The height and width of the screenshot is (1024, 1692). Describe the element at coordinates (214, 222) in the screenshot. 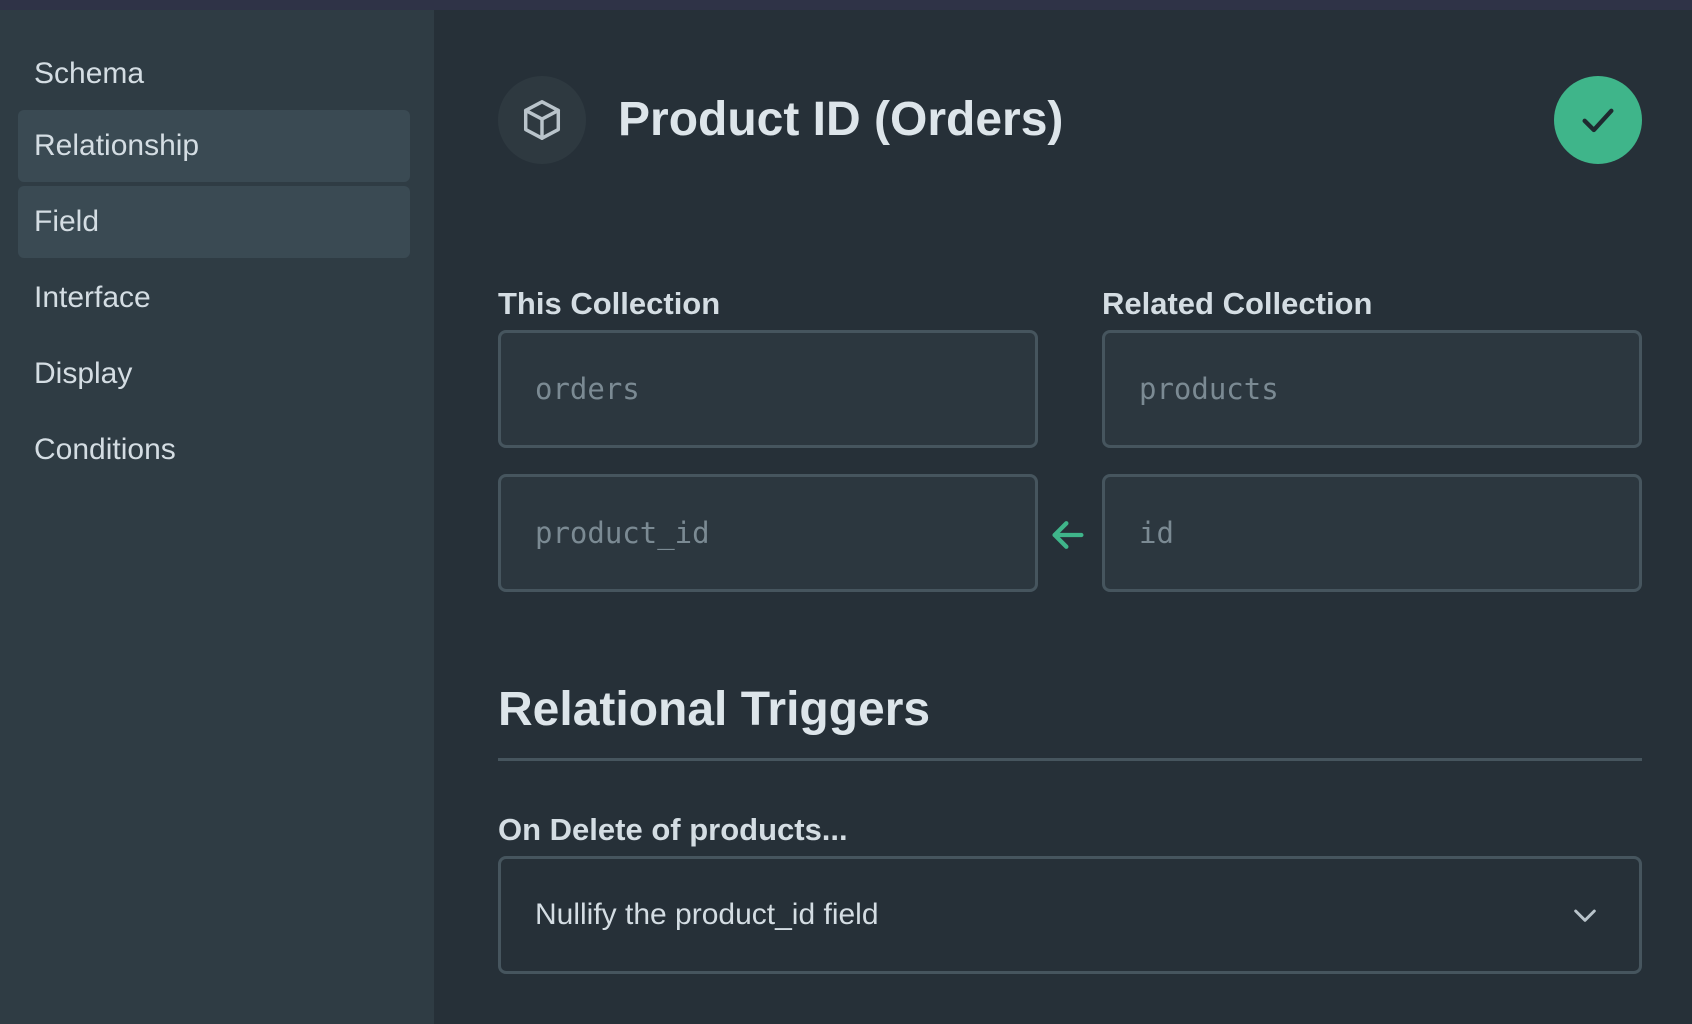

I see `sidebar-item-field: Field` at that location.